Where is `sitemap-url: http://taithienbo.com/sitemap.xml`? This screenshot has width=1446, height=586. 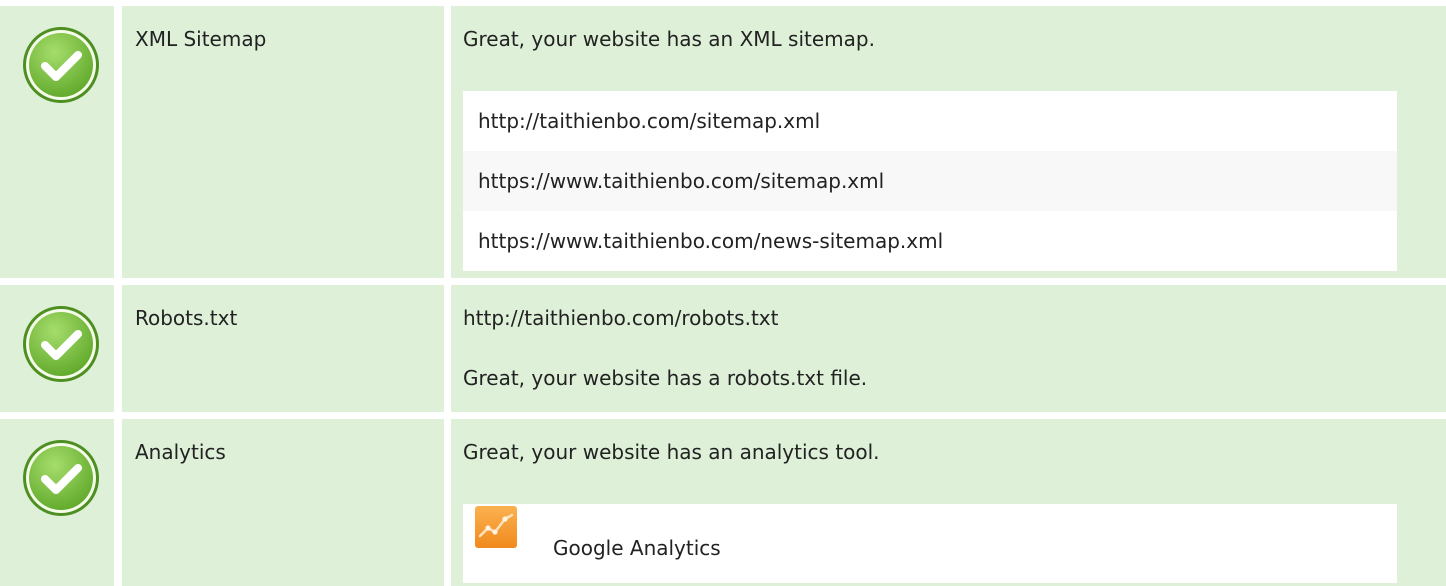 sitemap-url: http://taithienbo.com/sitemap.xml is located at coordinates (930, 121).